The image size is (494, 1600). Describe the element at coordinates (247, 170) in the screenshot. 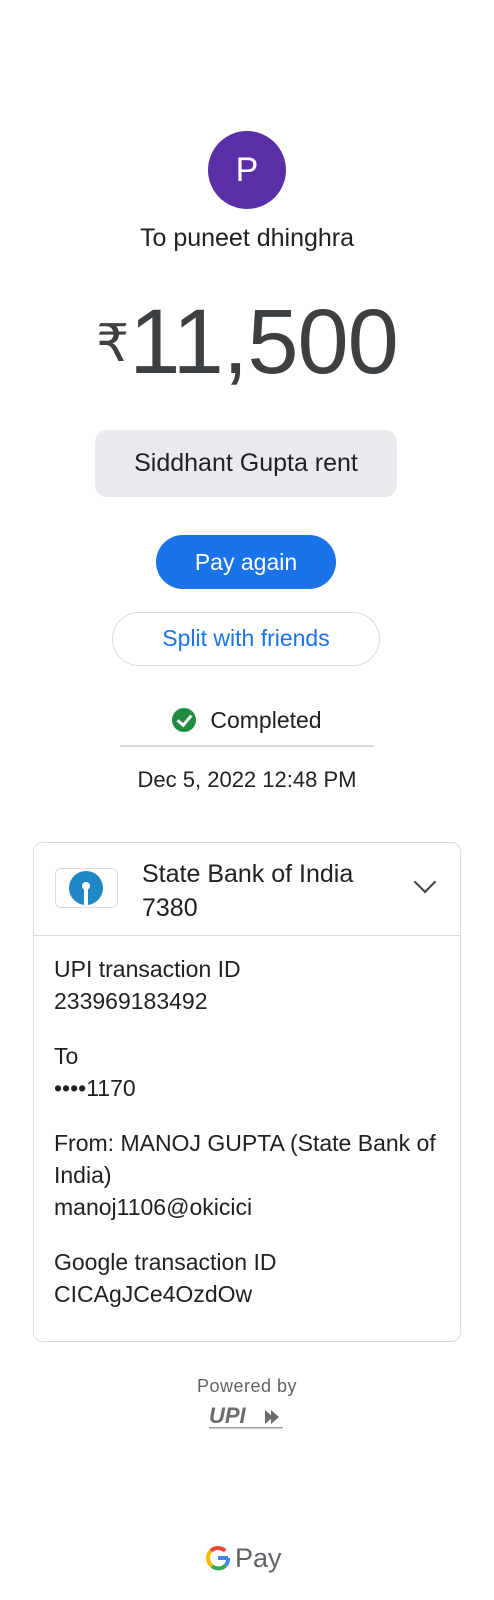

I see `recipient-avatar: P` at that location.